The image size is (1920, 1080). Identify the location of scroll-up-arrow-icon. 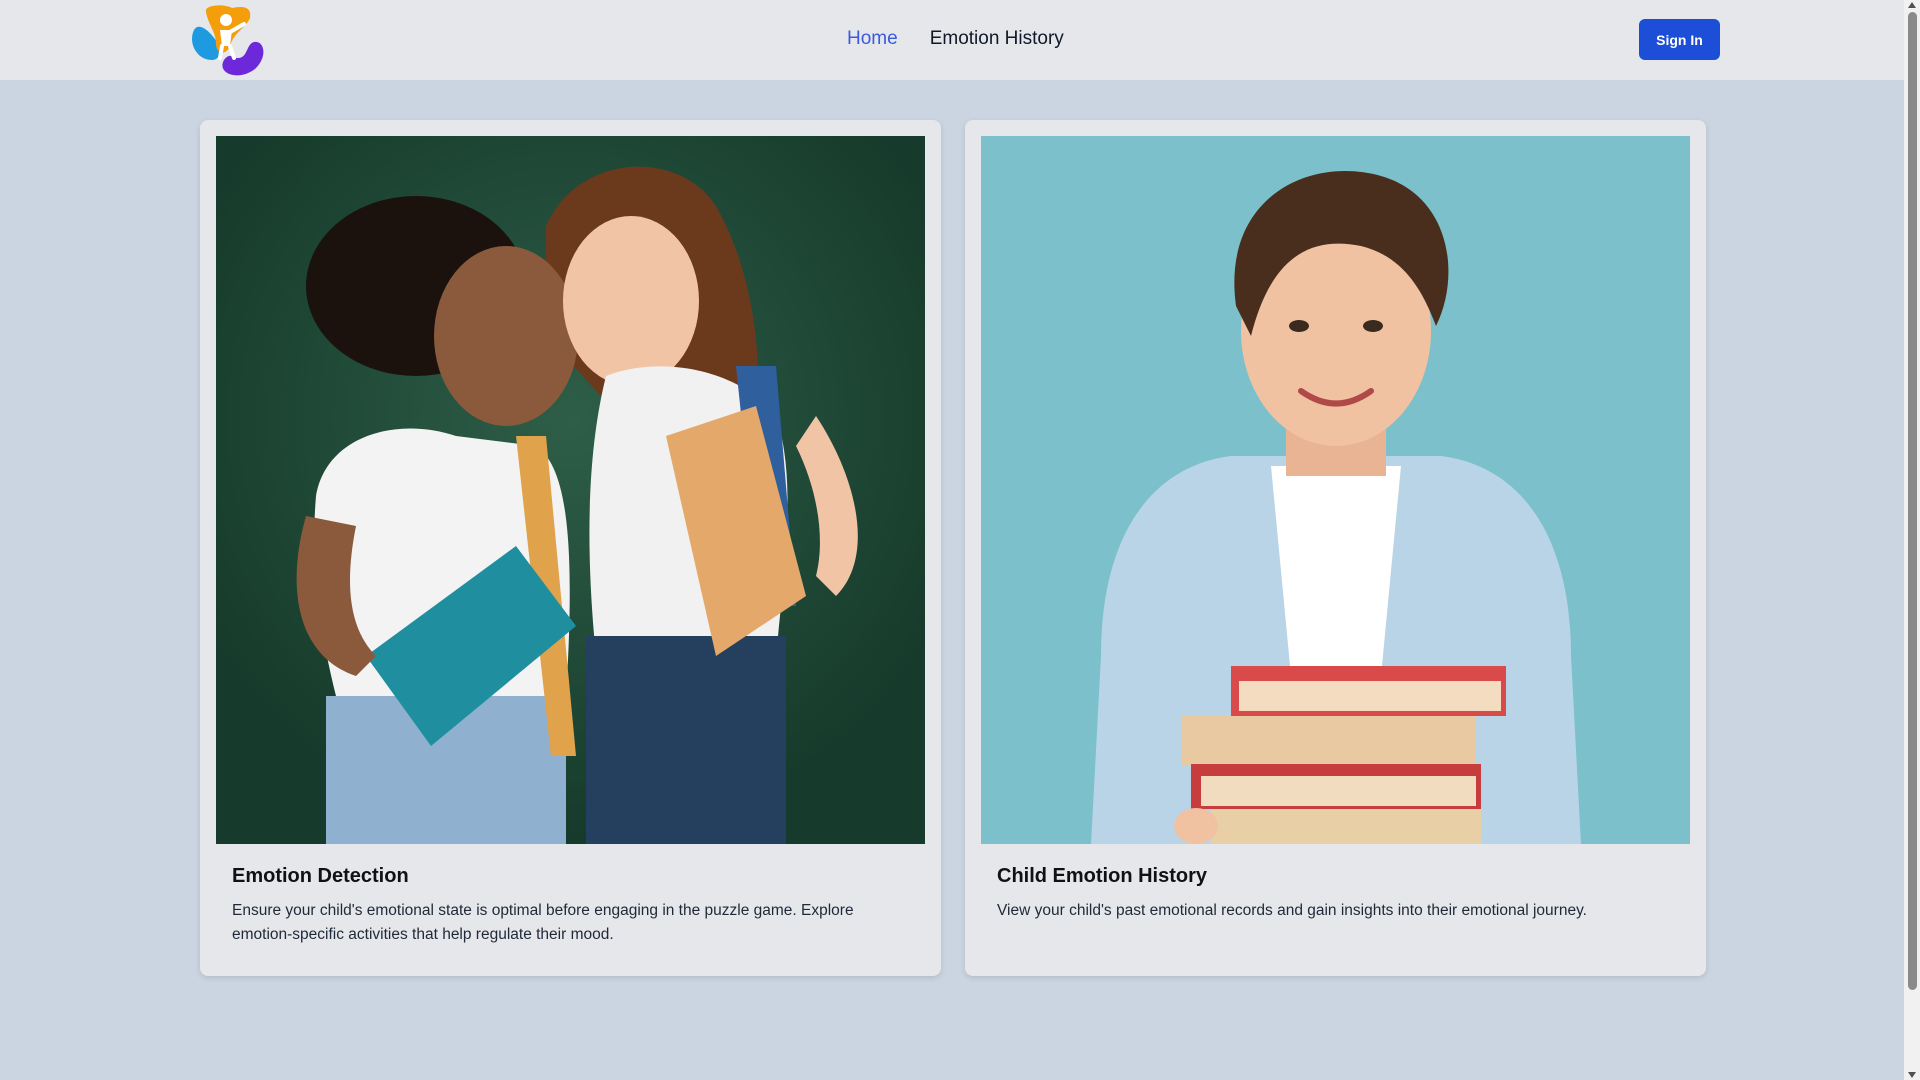
(1912, 5).